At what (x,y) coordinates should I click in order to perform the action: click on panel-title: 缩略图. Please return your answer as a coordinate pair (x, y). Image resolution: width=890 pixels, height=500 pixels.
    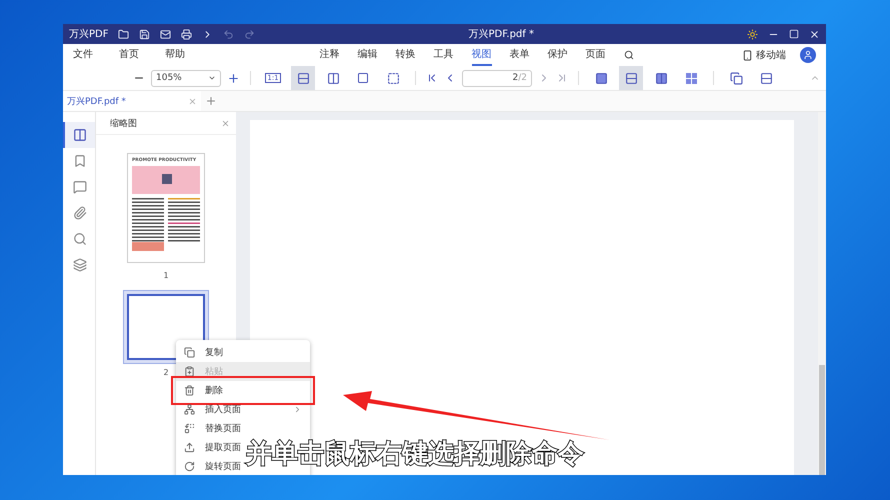
    Looking at the image, I should click on (123, 124).